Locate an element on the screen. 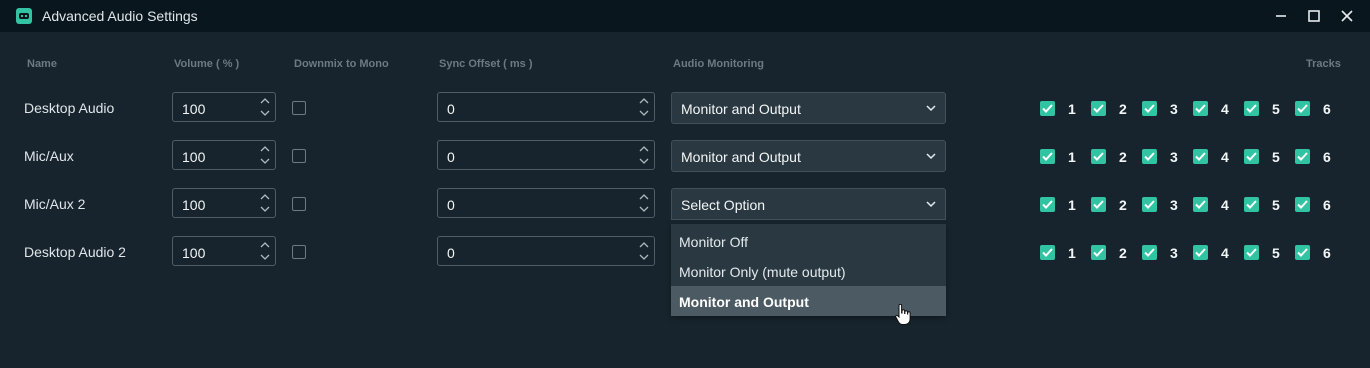 This screenshot has width=1370, height=368. row-name: Desktop Audio is located at coordinates (69, 108).